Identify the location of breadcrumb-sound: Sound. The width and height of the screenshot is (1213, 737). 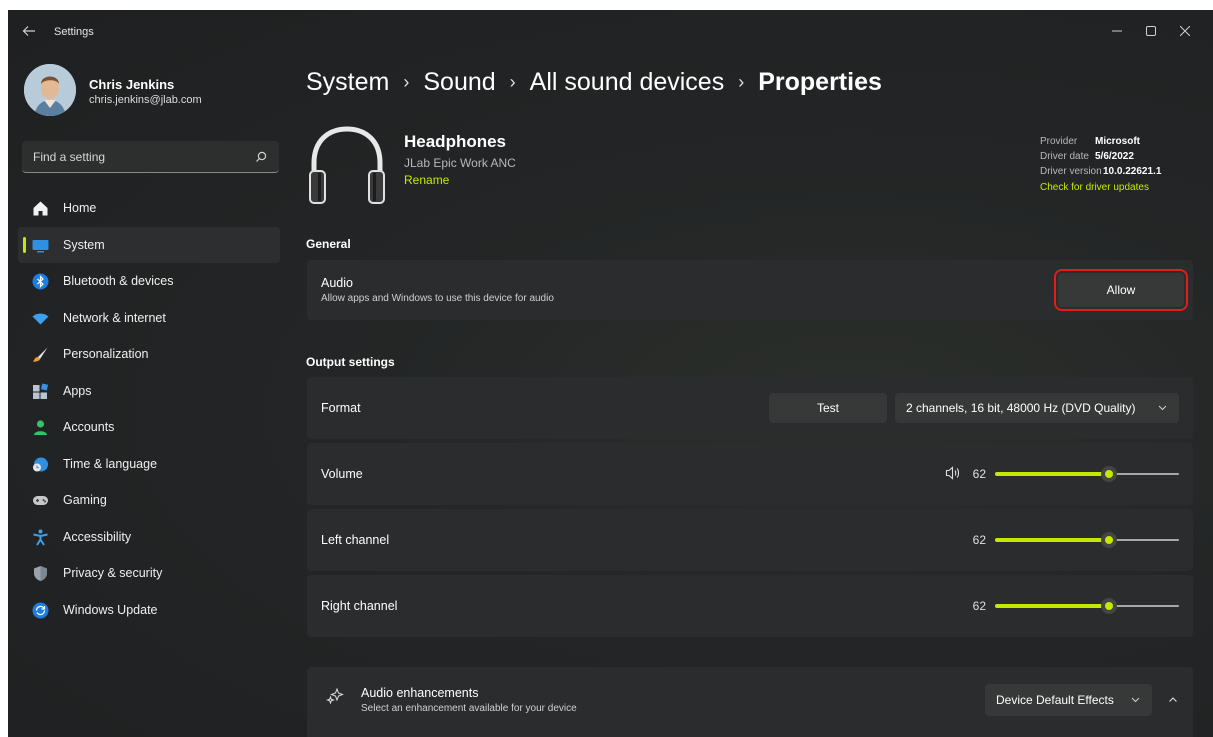
(459, 82).